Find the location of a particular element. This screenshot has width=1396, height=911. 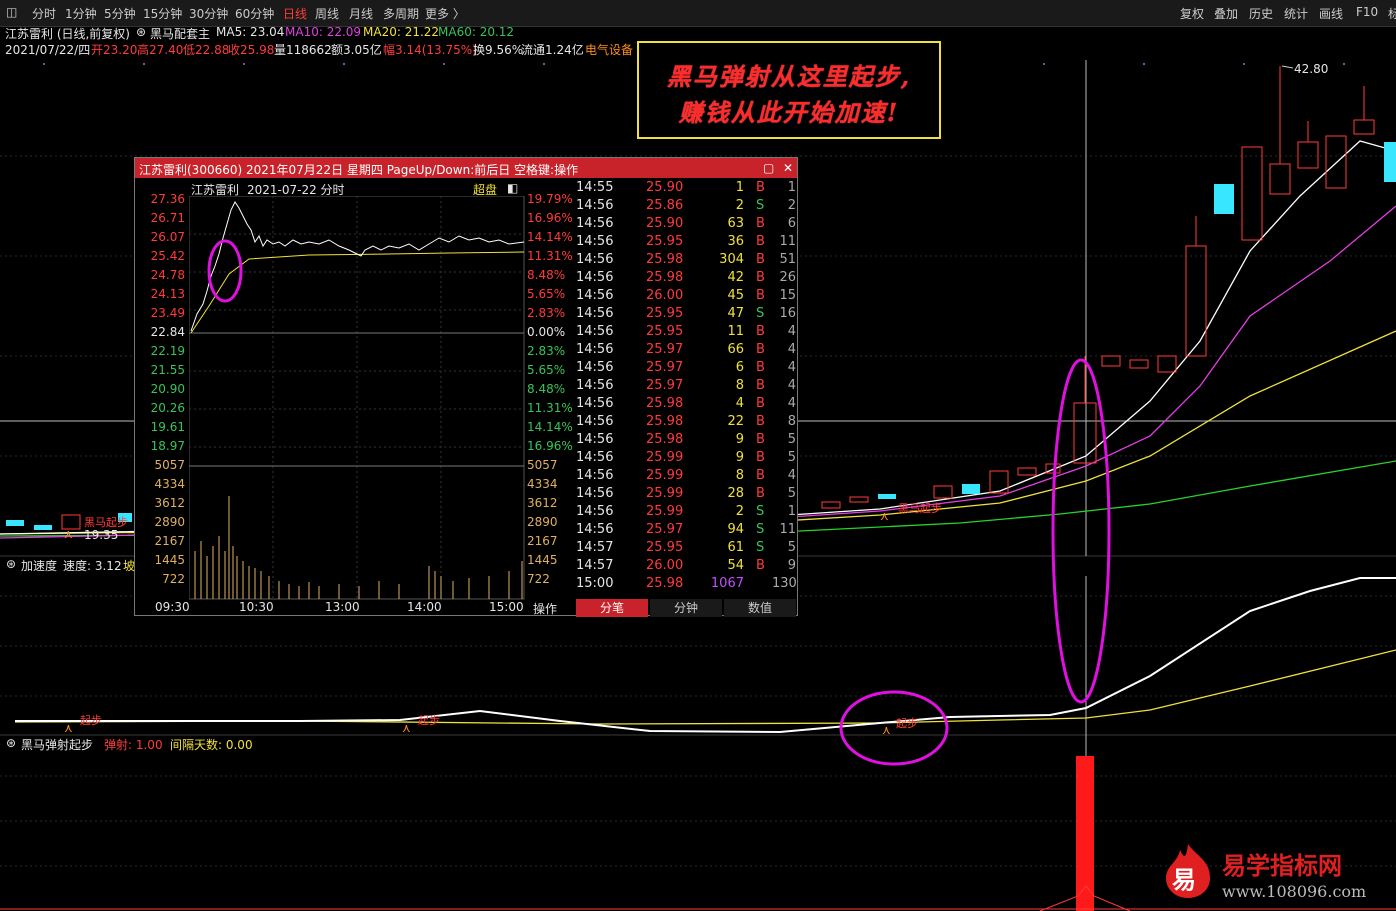

tab-values: 数值 is located at coordinates (760, 608).